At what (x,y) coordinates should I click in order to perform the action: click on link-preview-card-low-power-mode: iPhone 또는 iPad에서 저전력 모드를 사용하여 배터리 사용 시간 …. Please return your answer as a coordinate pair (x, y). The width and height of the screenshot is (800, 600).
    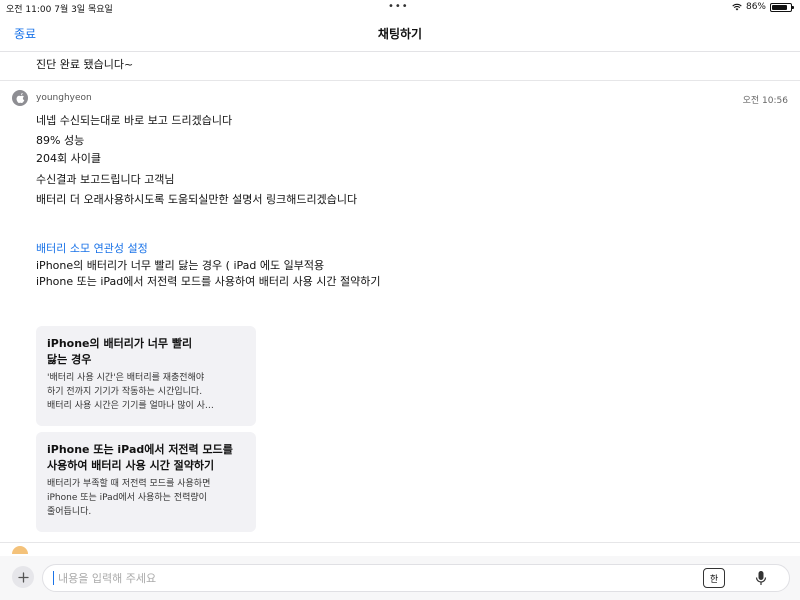
    Looking at the image, I should click on (146, 482).